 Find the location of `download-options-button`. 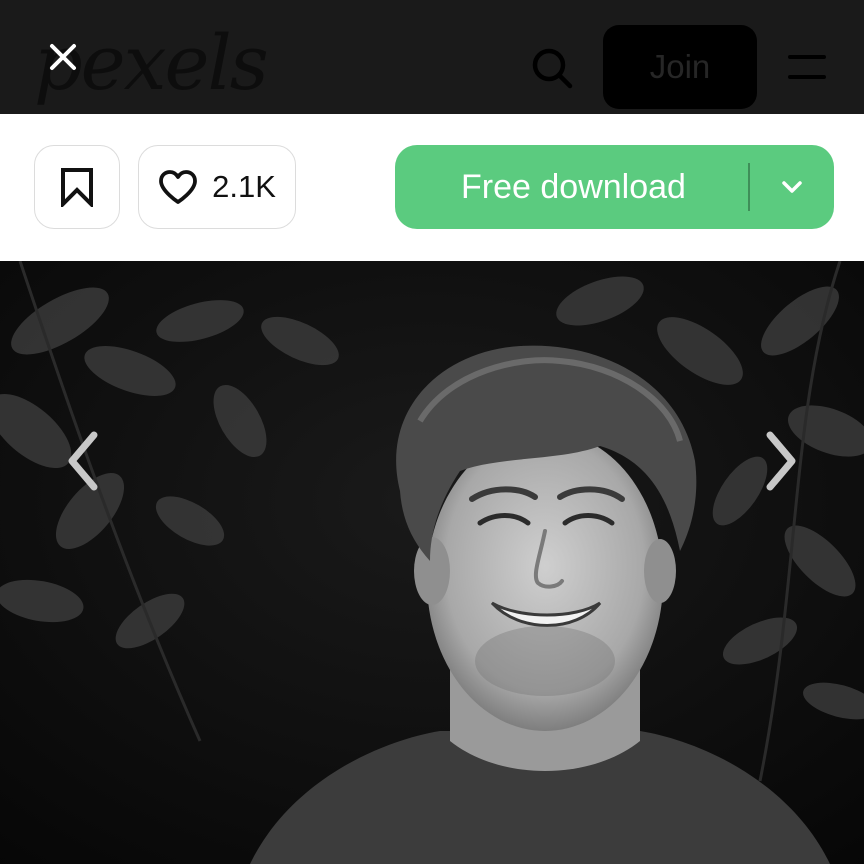

download-options-button is located at coordinates (792, 187).